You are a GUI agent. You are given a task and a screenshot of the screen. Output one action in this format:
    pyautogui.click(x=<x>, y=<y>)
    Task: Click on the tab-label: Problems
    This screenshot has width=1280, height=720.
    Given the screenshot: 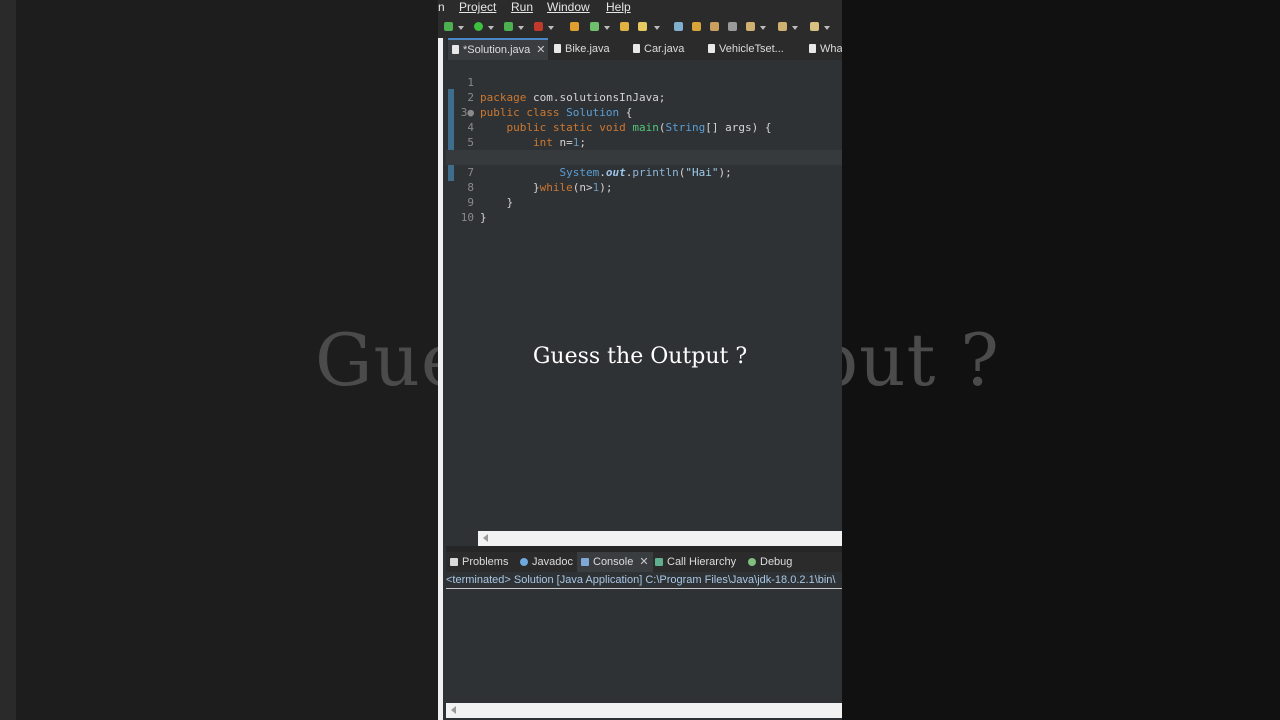 What is the action you would take?
    pyautogui.click(x=485, y=562)
    